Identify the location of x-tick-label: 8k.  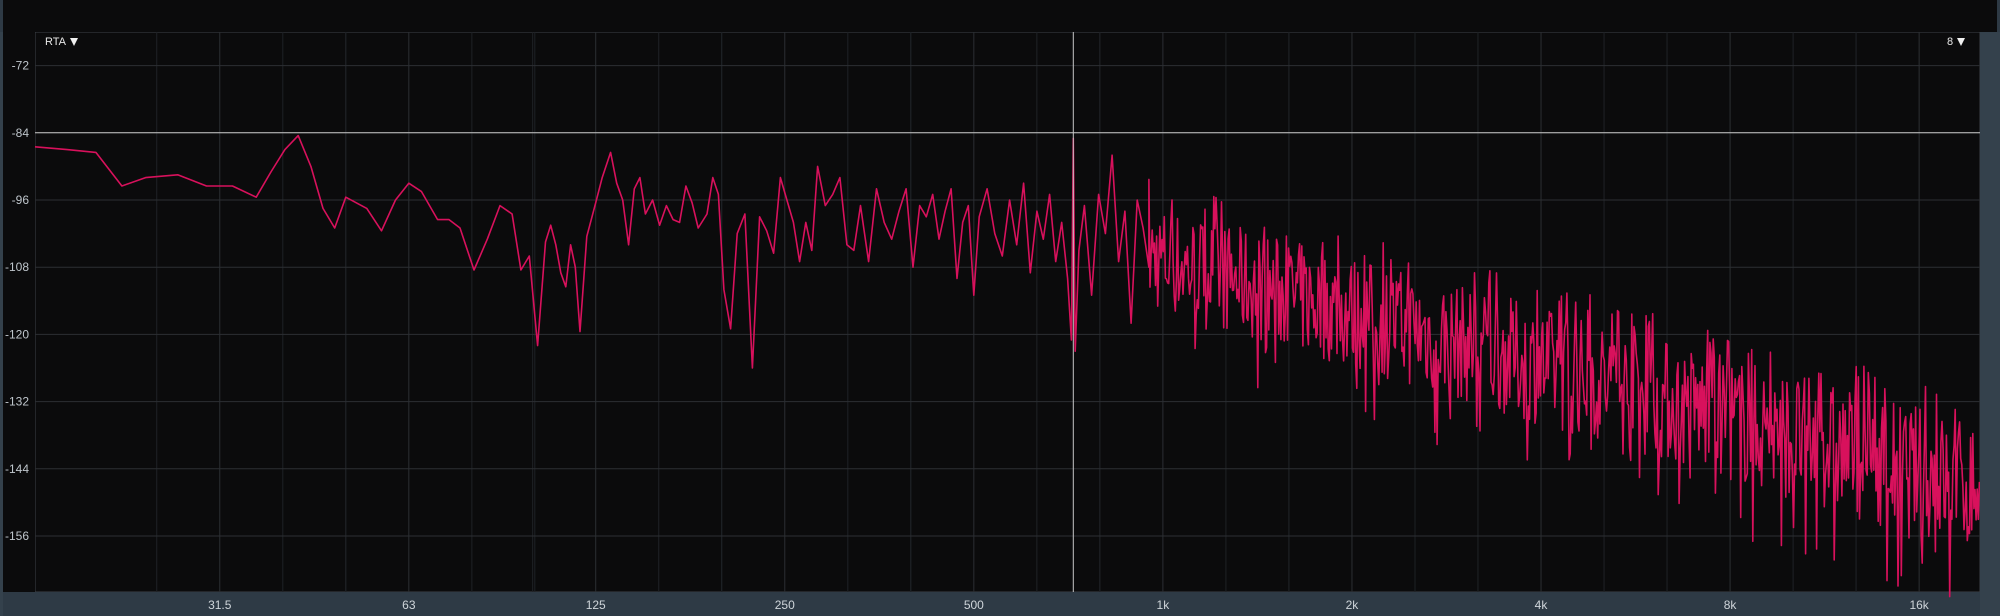
(1731, 605).